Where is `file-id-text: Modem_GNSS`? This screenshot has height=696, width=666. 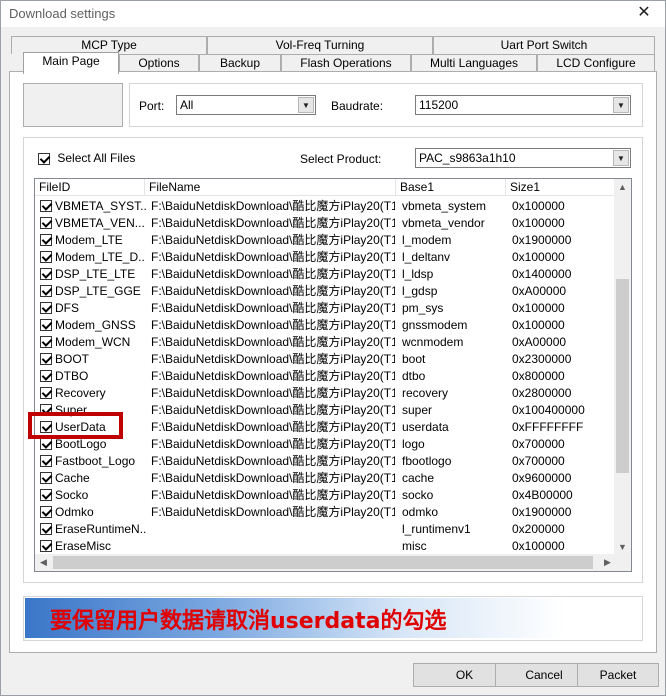 file-id-text: Modem_GNSS is located at coordinates (95, 325).